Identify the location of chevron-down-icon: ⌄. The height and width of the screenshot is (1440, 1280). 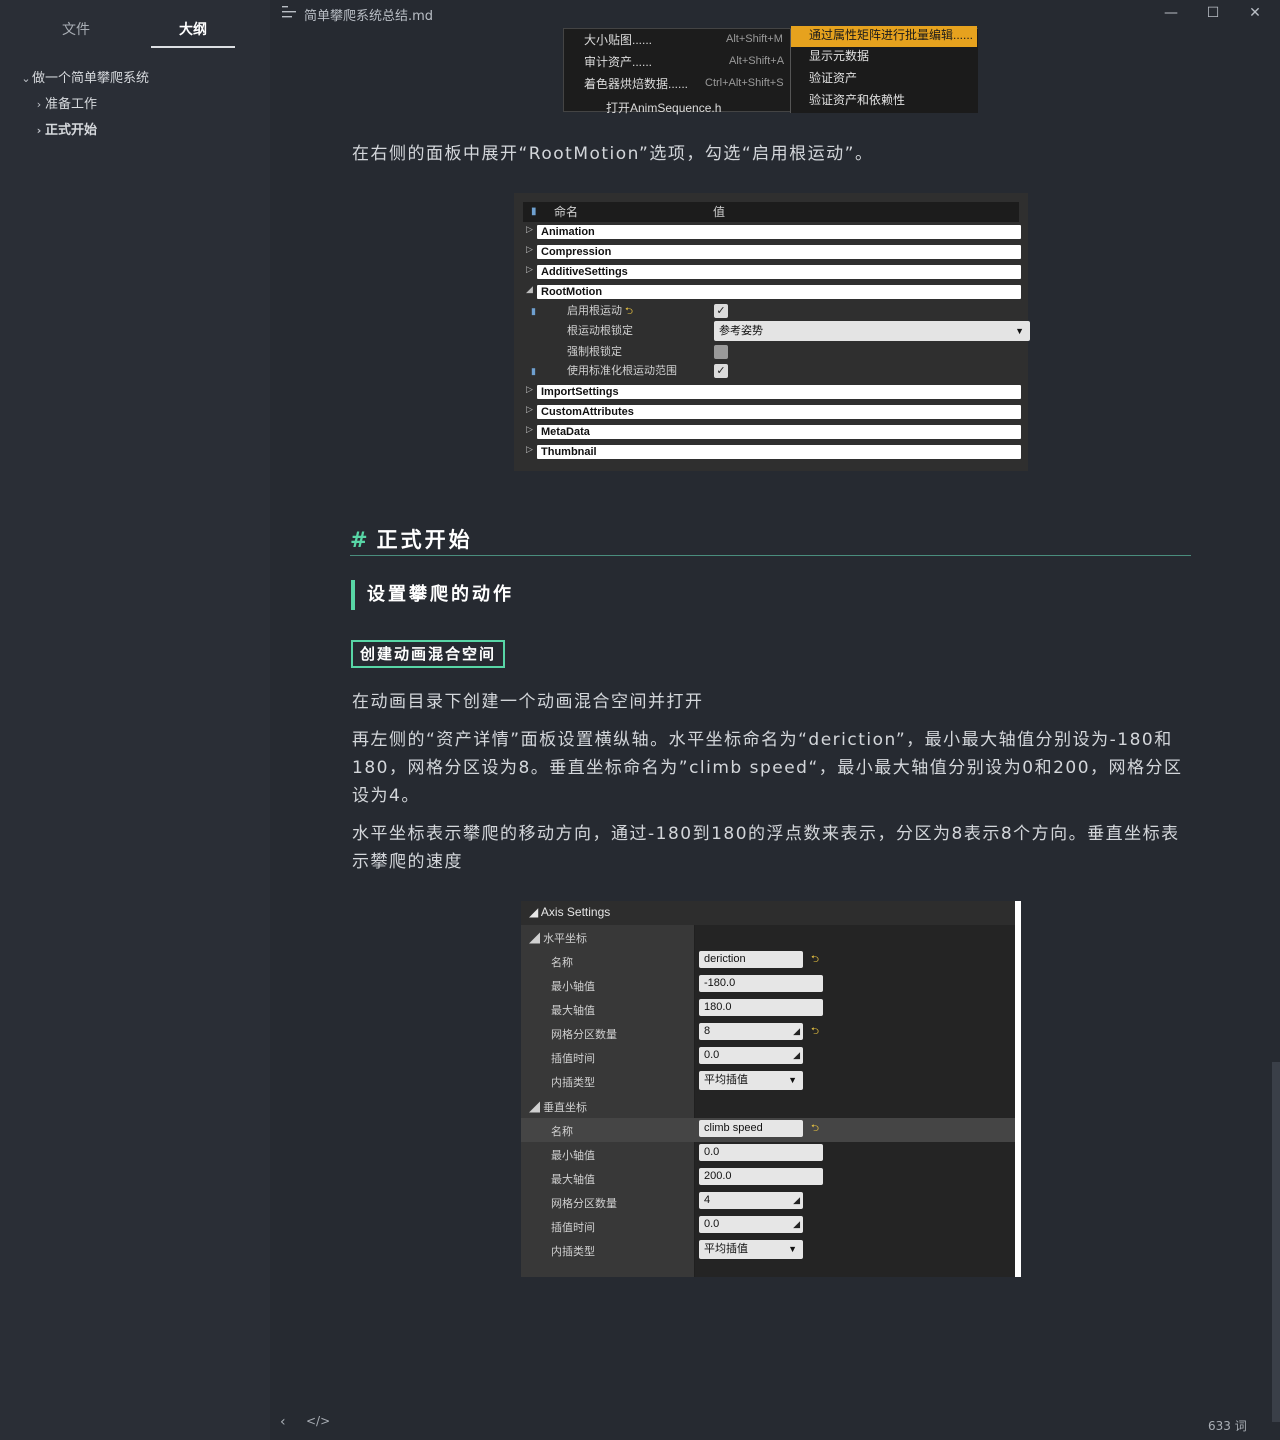
(26, 78).